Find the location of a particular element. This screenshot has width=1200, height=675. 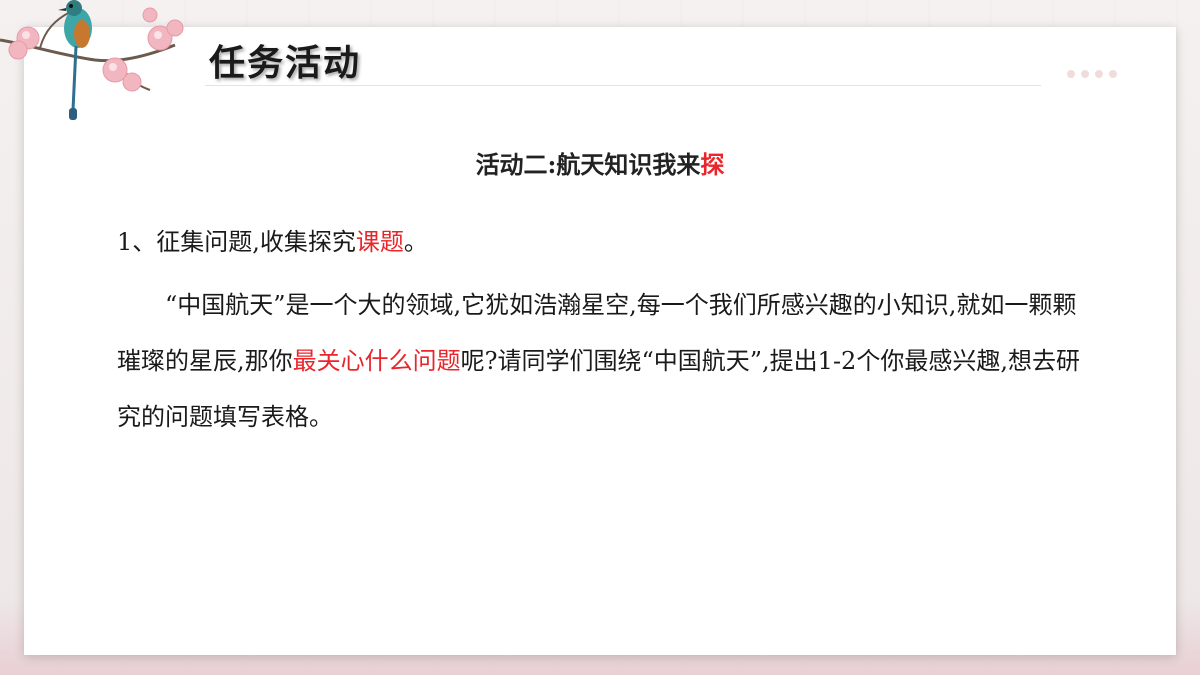

task-item-1: 1、征集问题,收集探究课题。 is located at coordinates (272, 239).